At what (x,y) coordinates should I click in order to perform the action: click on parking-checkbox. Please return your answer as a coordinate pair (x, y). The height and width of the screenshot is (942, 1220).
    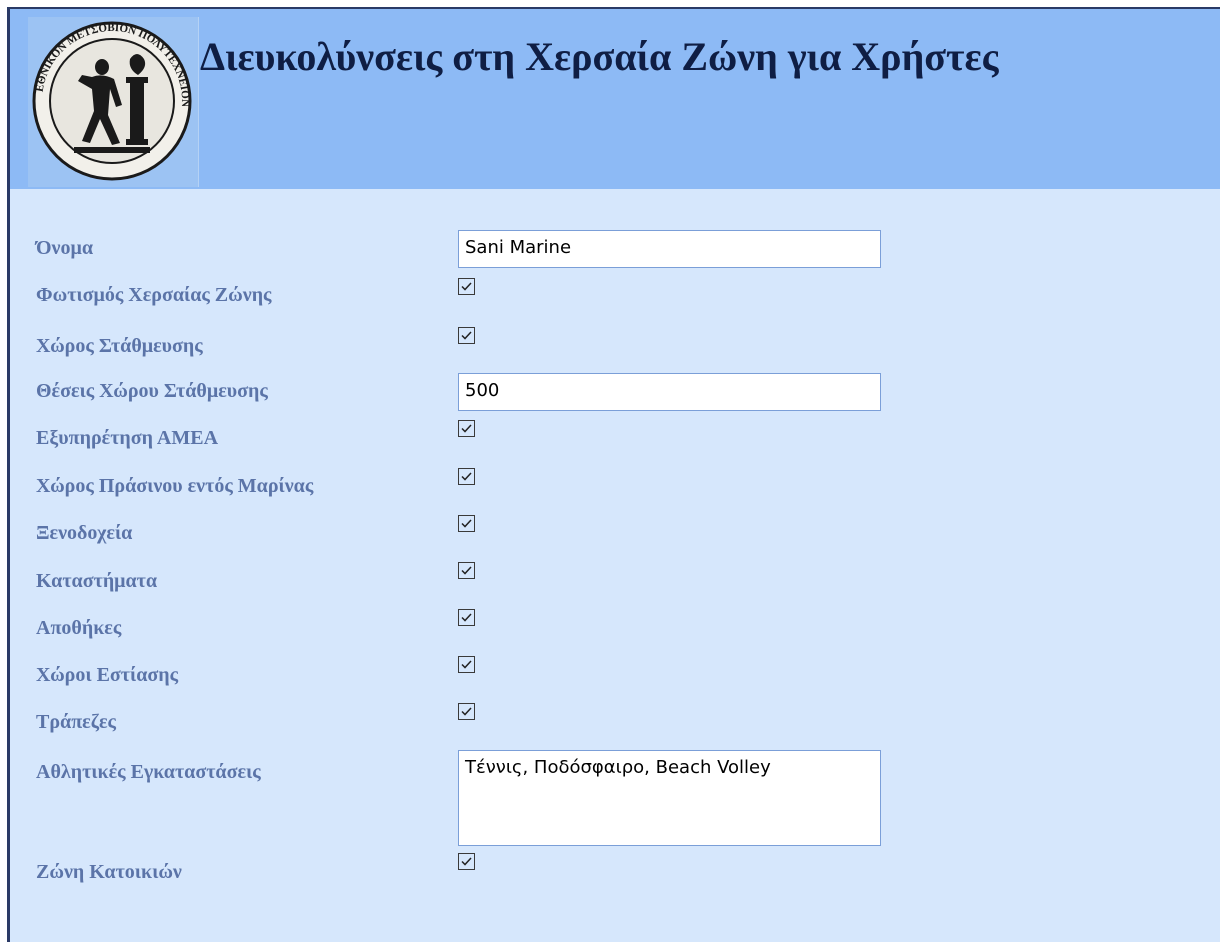
    Looking at the image, I should click on (466, 335).